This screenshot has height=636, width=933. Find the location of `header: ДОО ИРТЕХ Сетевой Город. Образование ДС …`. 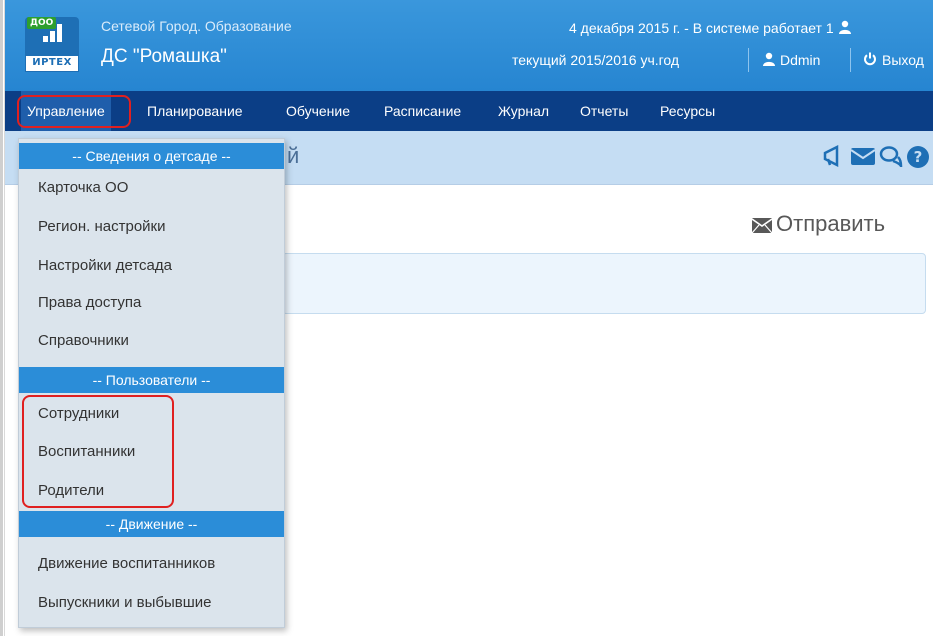

header: ДОО ИРТЕХ Сетевой Город. Образование ДС … is located at coordinates (469, 45).